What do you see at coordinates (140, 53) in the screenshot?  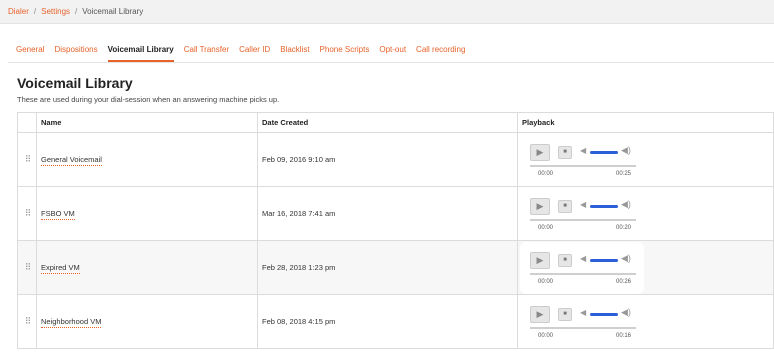 I see `tab-voicemail-library: Voicemail Library` at bounding box center [140, 53].